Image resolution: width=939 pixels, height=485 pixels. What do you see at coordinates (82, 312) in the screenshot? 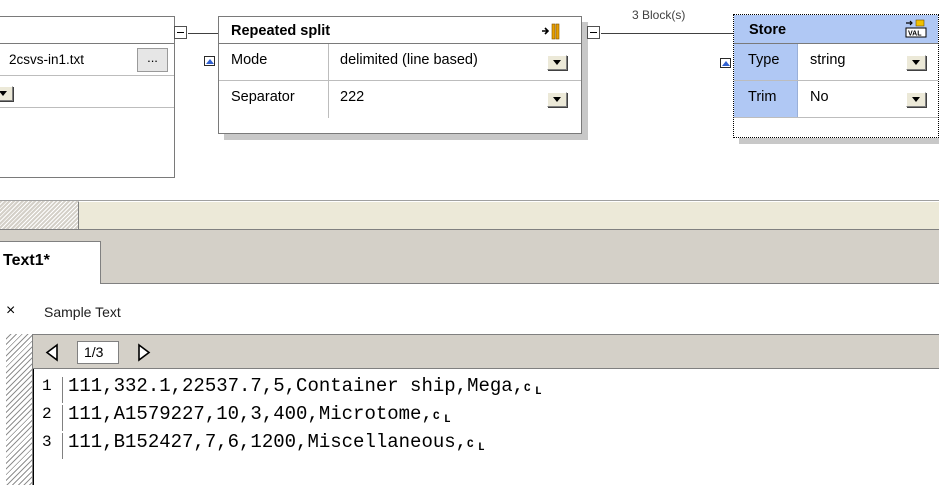
I see `sample-text-title: Sample Text` at bounding box center [82, 312].